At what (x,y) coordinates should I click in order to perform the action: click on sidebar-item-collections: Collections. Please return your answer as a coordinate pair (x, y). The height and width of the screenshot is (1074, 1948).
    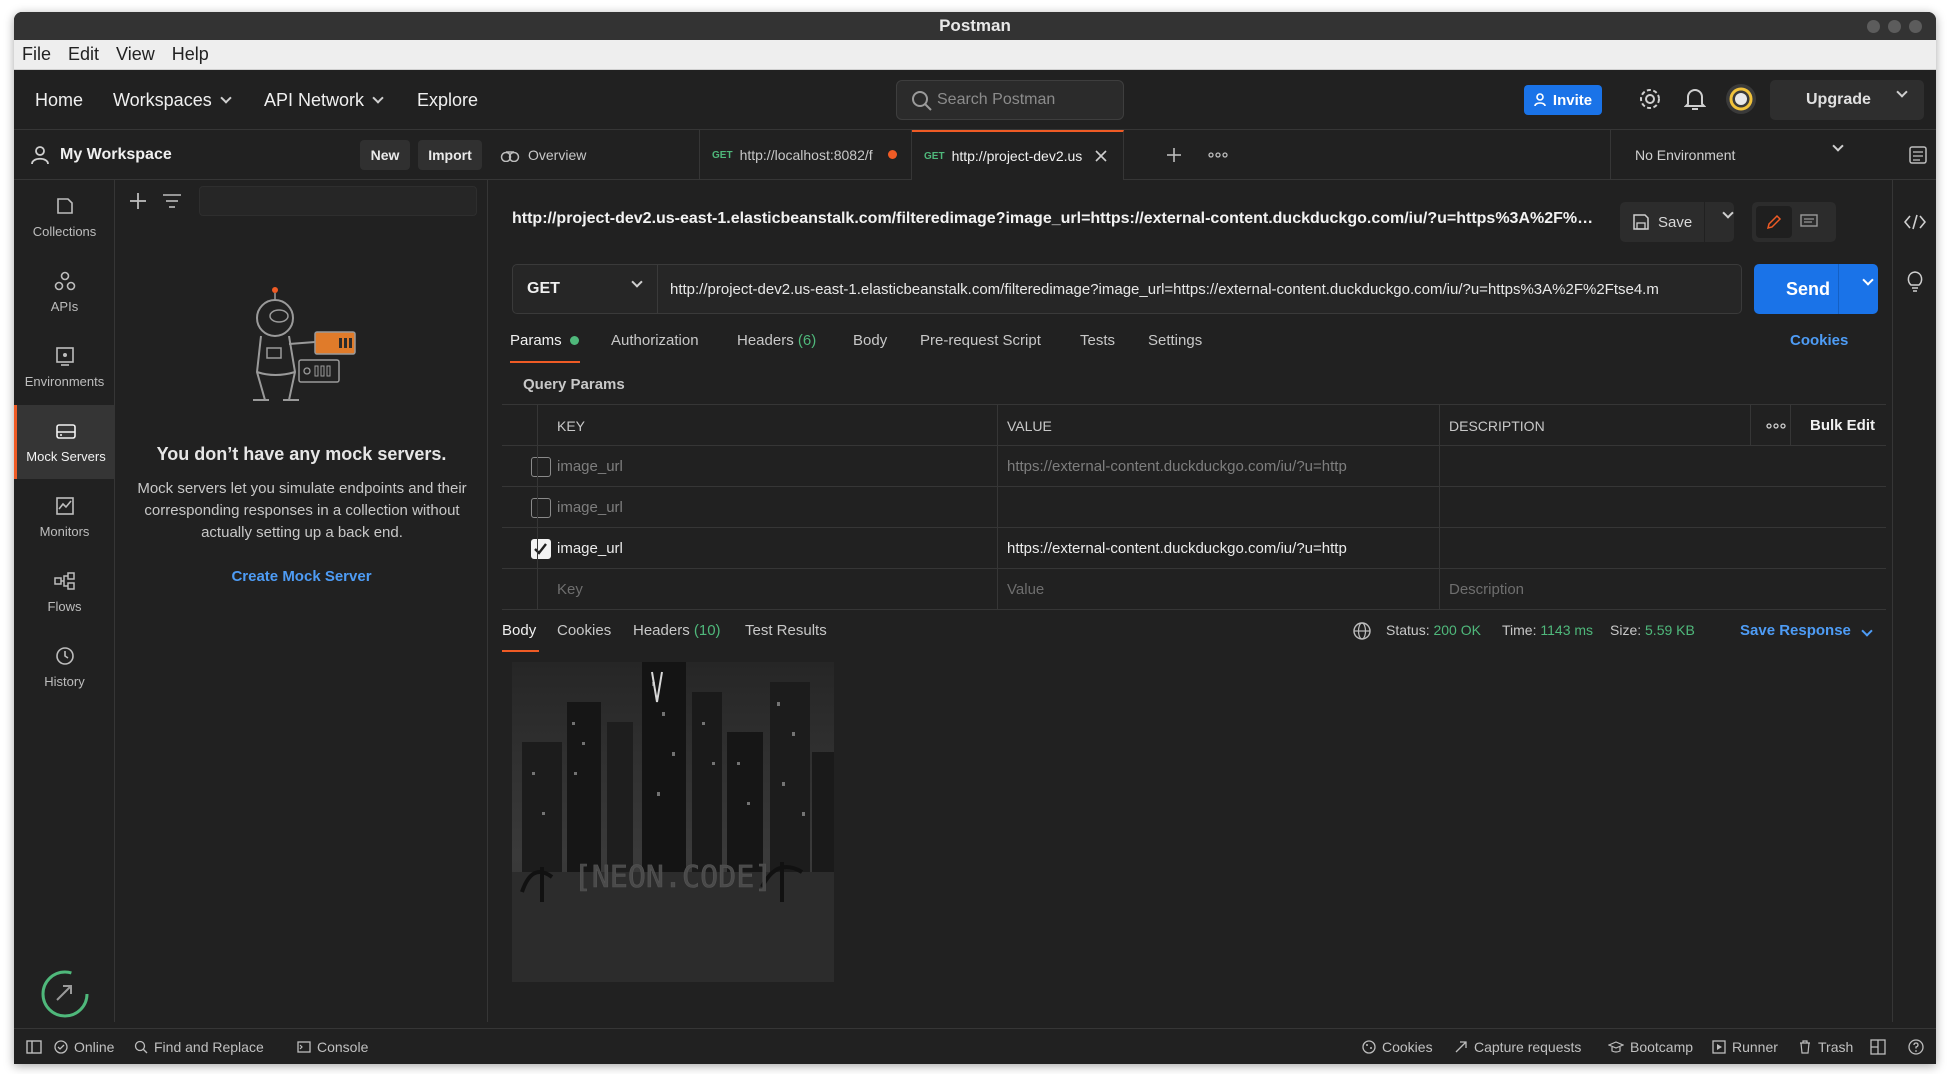
    Looking at the image, I should click on (64, 217).